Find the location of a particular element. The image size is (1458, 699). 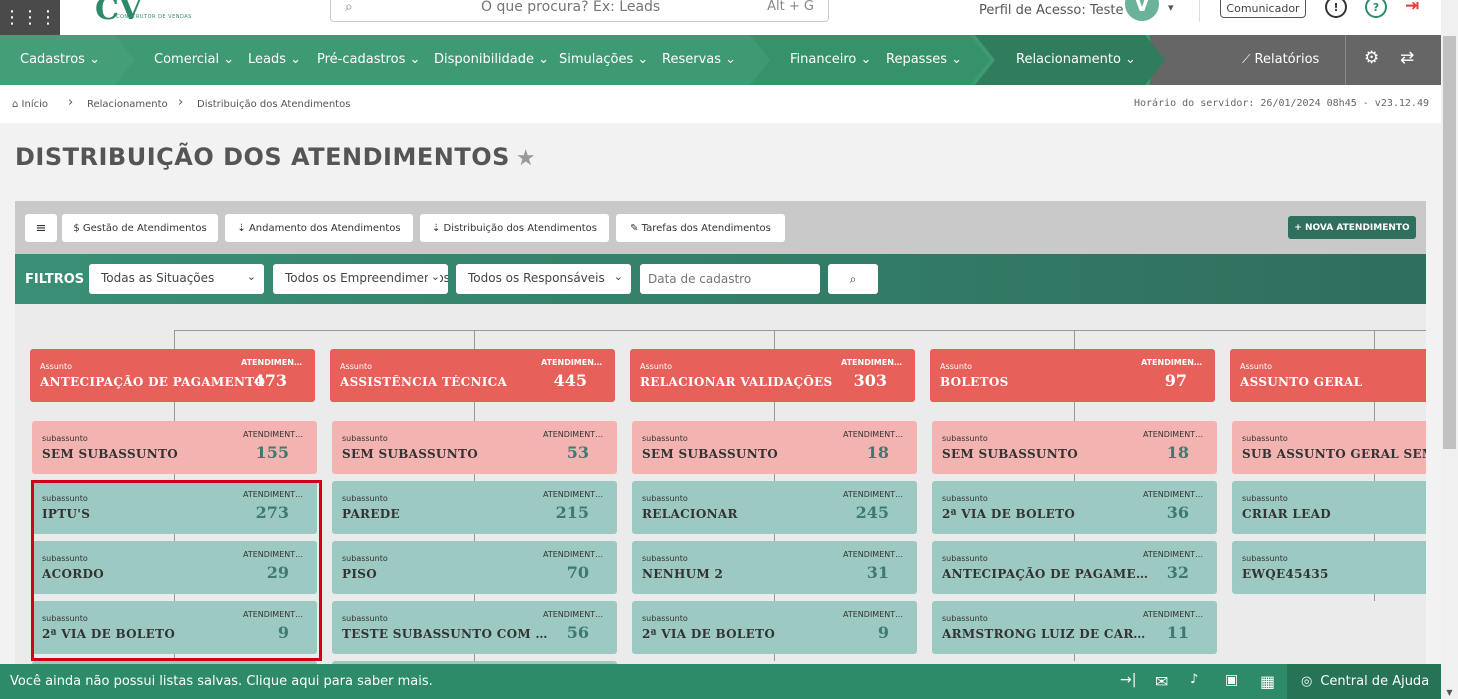

gear-icon: ⚙ is located at coordinates (1371, 58).